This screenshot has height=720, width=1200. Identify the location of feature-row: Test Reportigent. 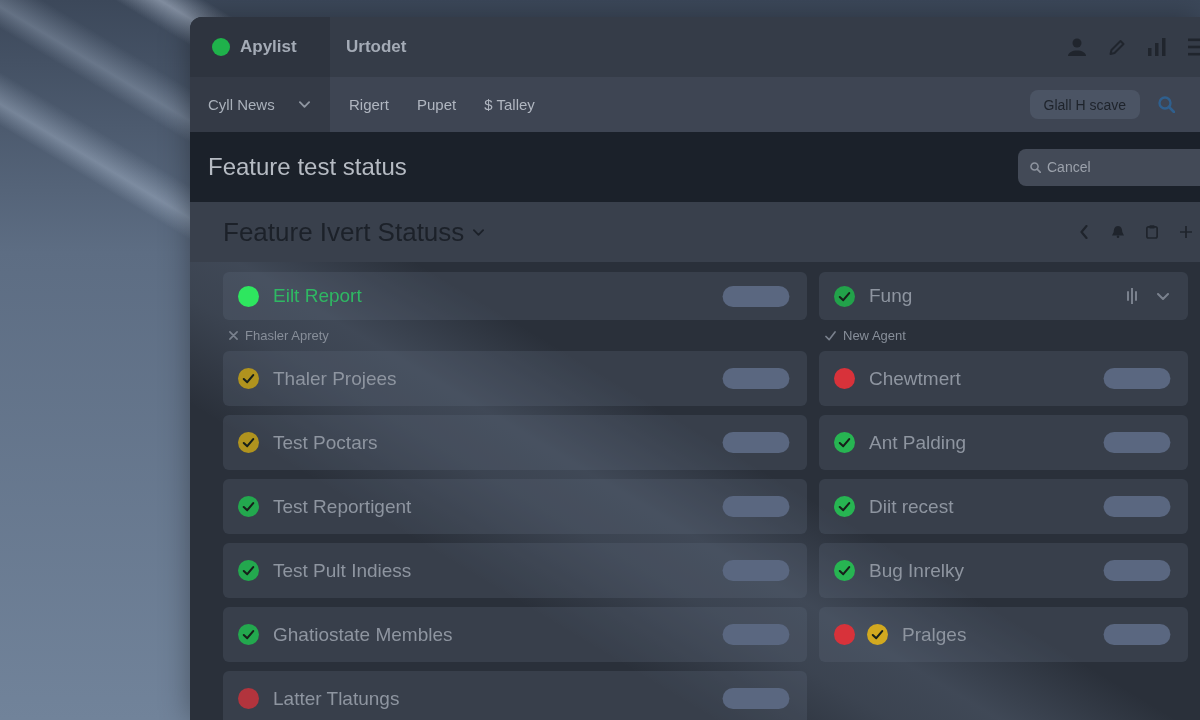
(515, 506).